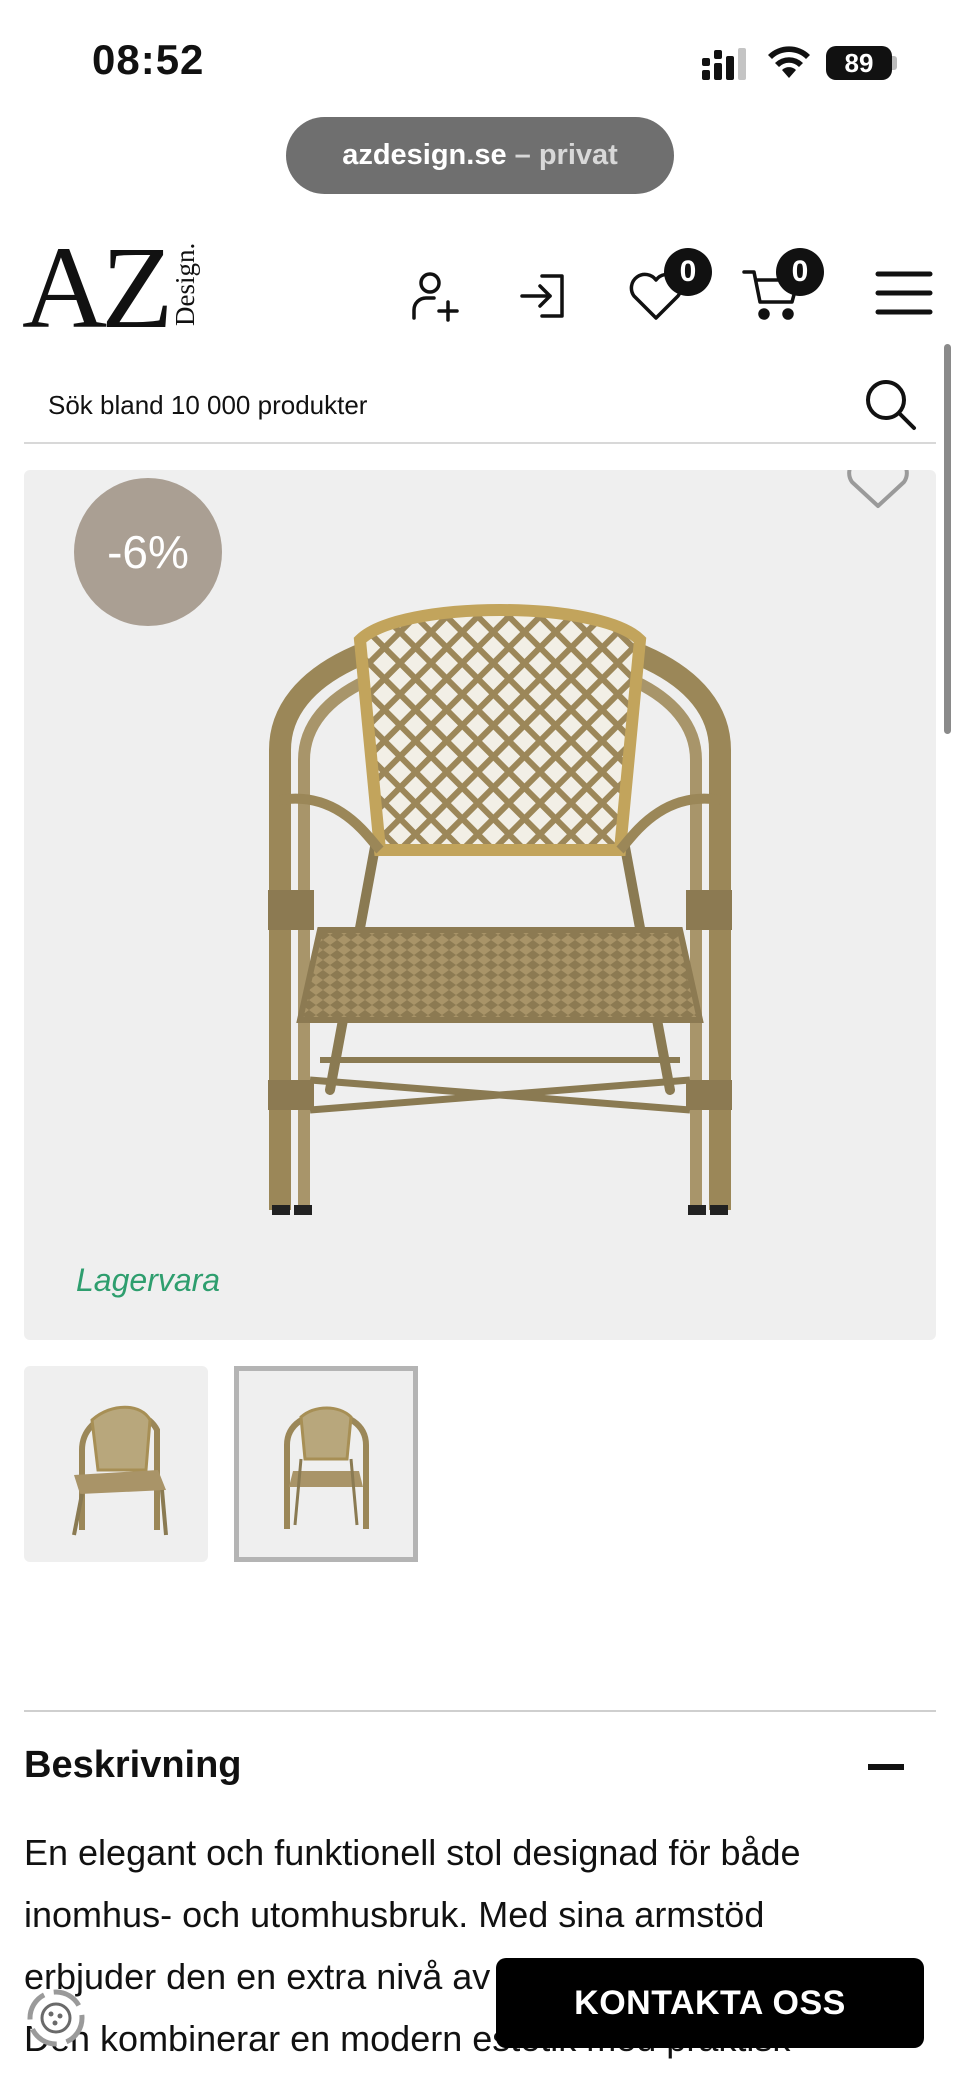 This screenshot has width=960, height=2078. I want to click on cellular-signal-icon, so click(724, 64).